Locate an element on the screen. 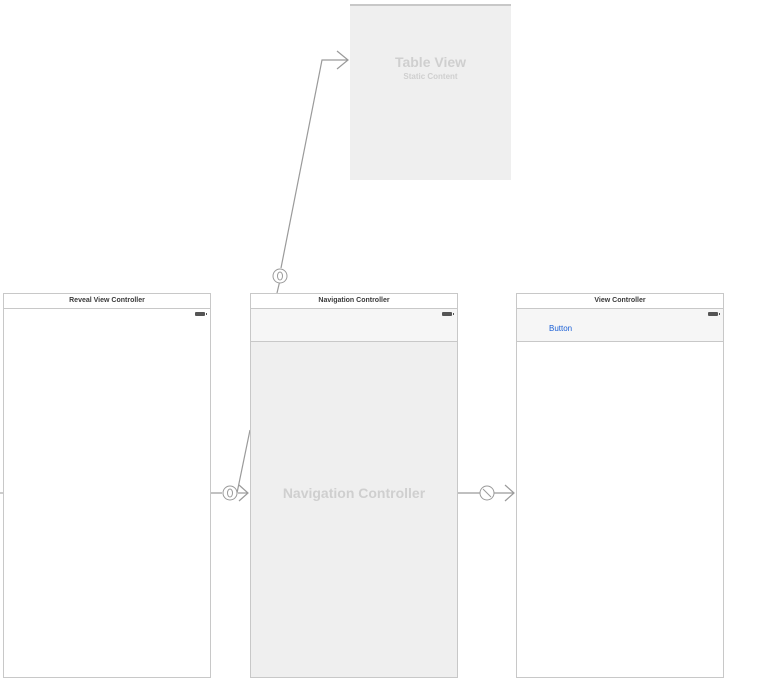 The height and width of the screenshot is (693, 761). scene-title: Reveal View Controller is located at coordinates (107, 301).